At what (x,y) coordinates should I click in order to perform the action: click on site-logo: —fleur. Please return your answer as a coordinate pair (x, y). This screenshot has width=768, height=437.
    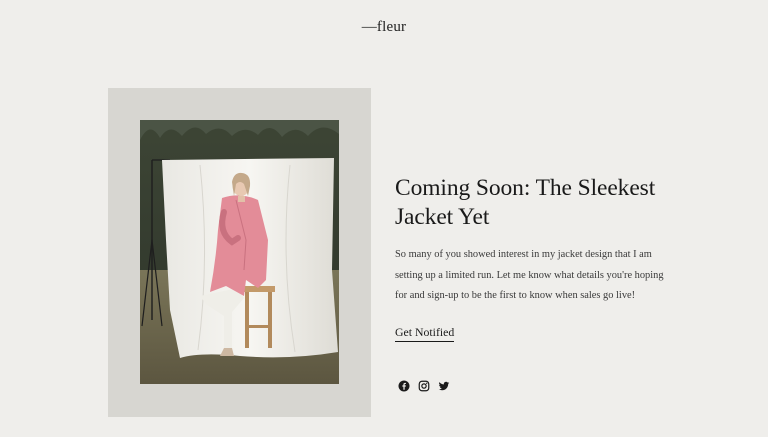
    Looking at the image, I should click on (384, 27).